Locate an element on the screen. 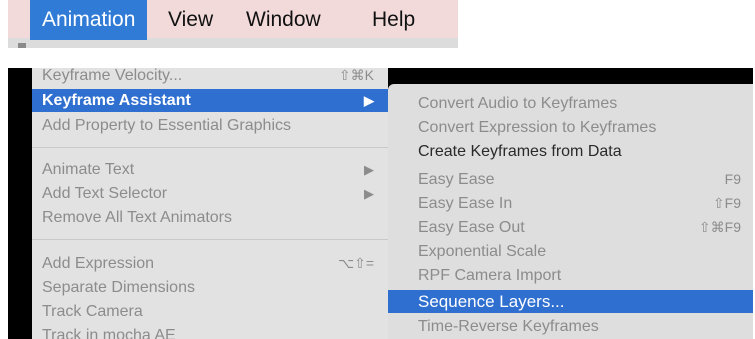  menu-item-add-property-essential-graphics: Add Property to Essential Graphics is located at coordinates (210, 125).